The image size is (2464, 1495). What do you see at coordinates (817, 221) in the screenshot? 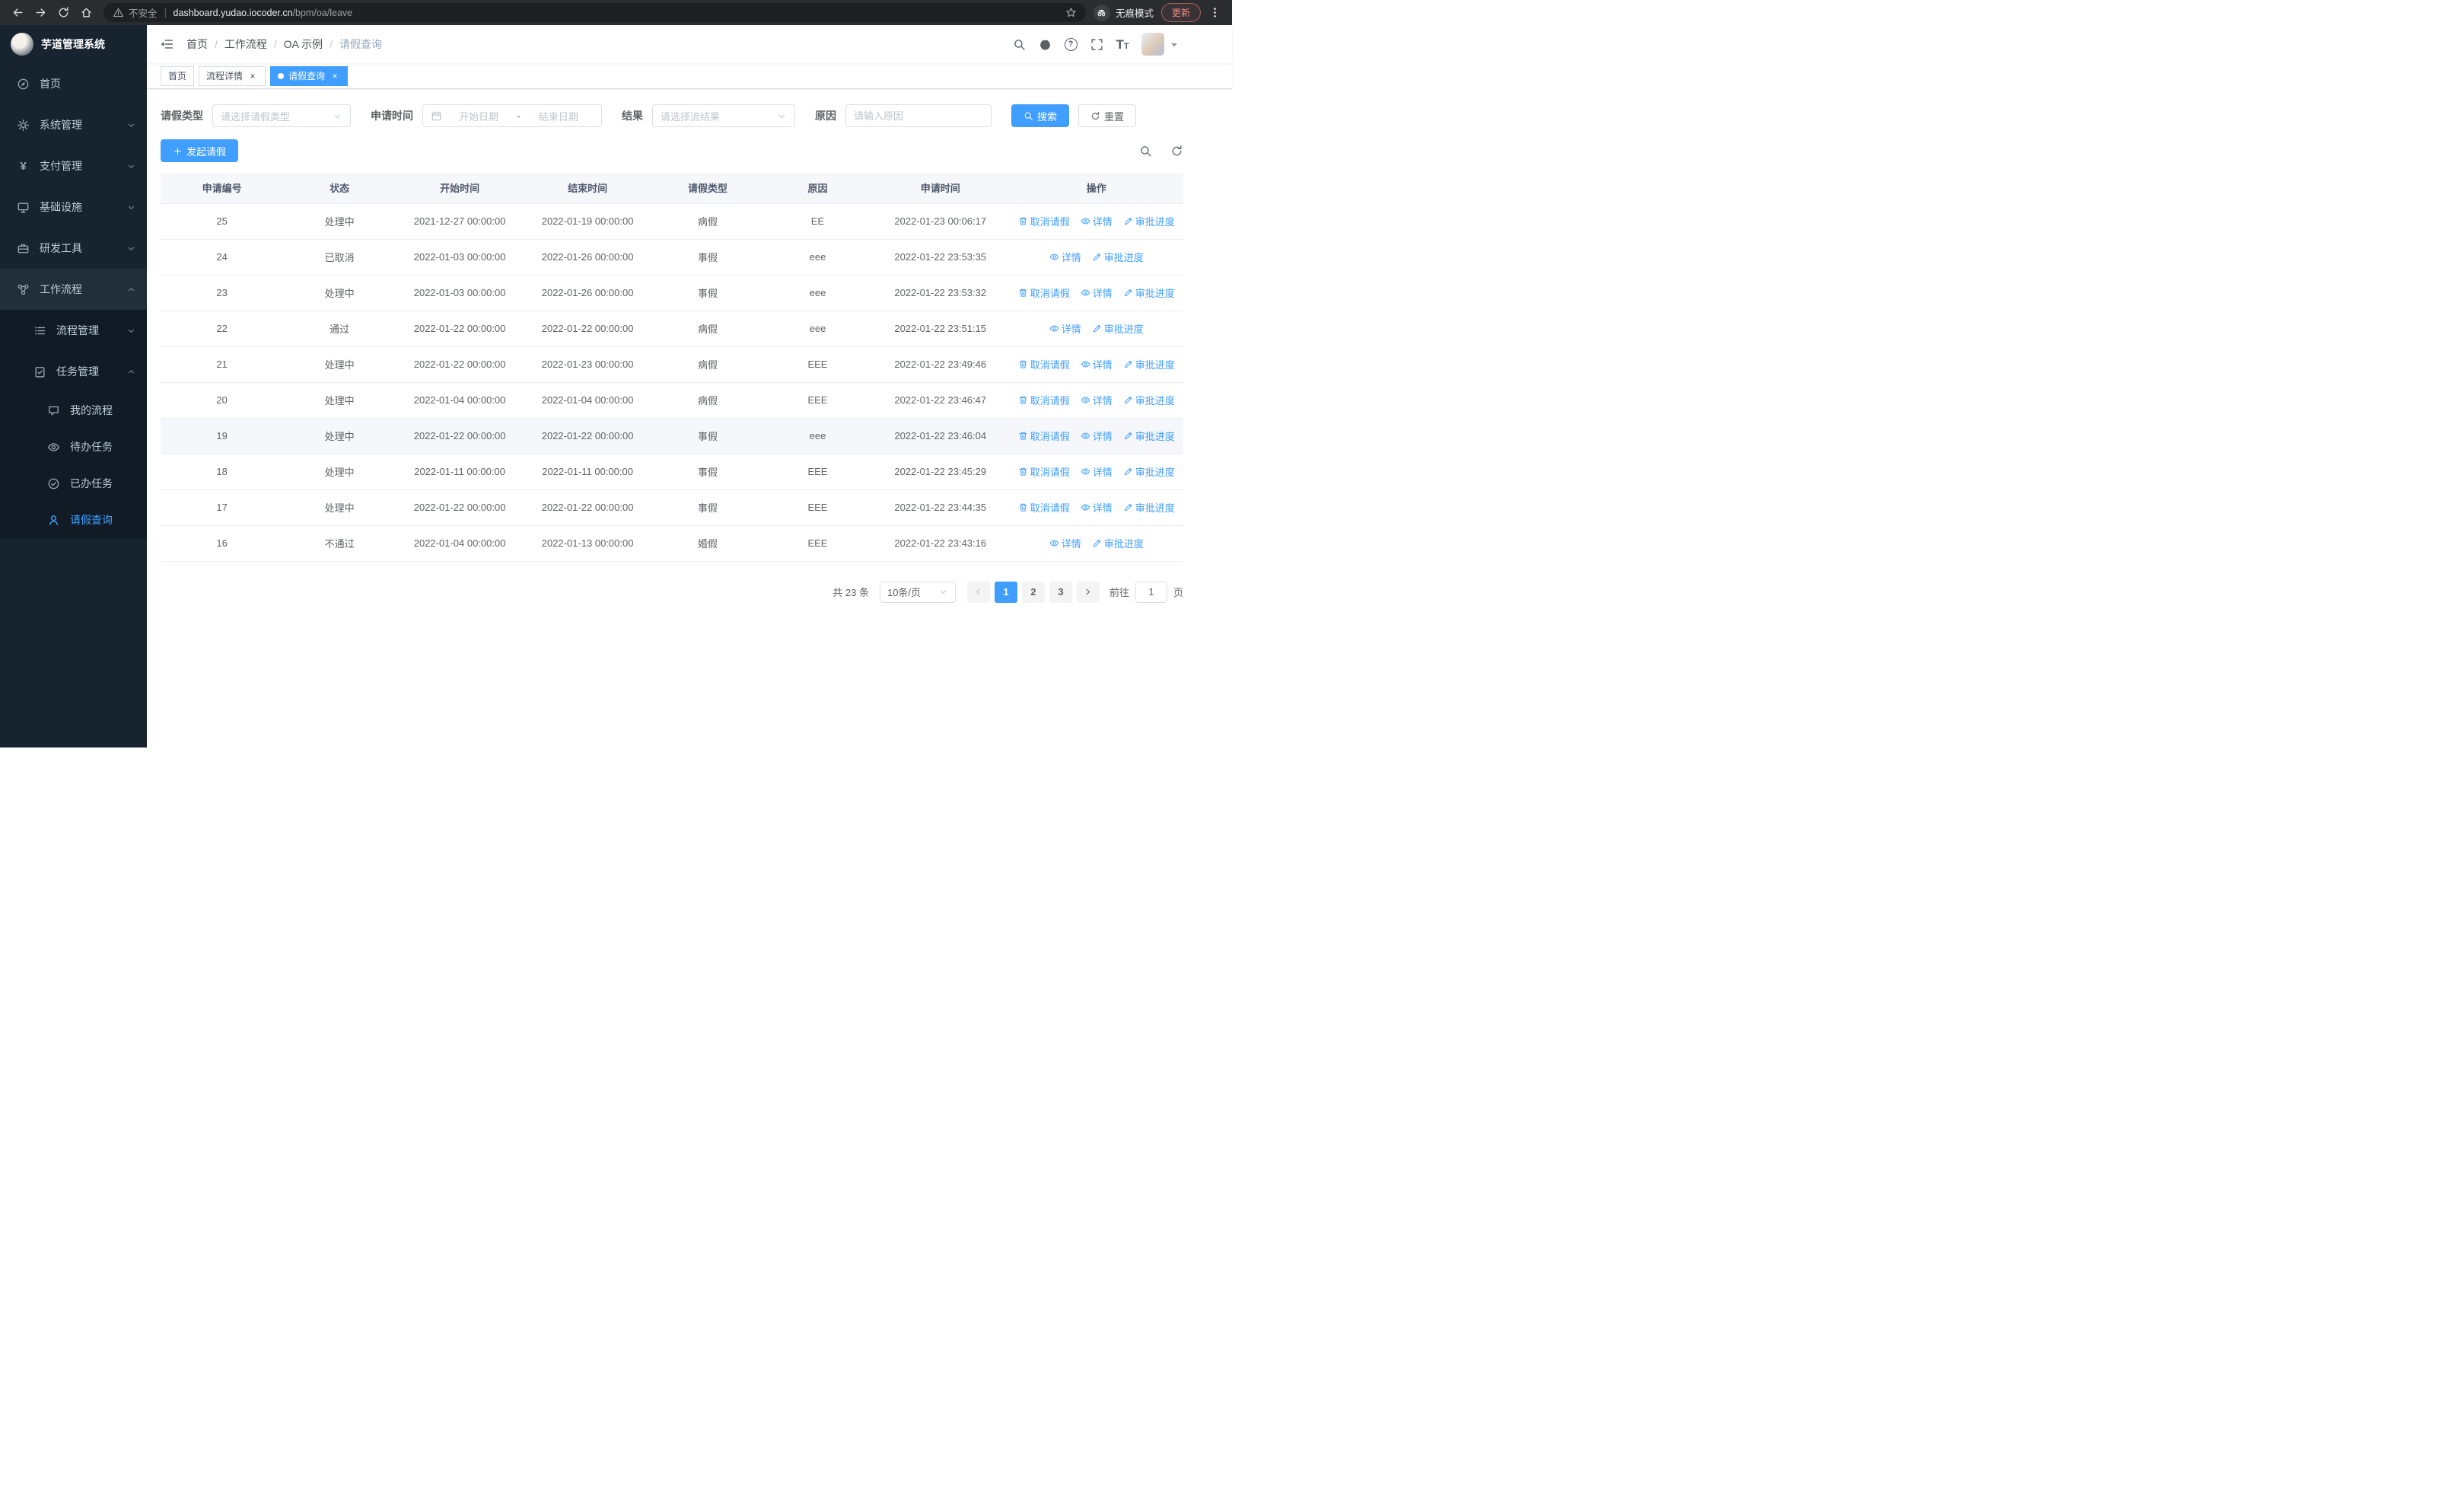
I see `cell-reason: EE` at bounding box center [817, 221].